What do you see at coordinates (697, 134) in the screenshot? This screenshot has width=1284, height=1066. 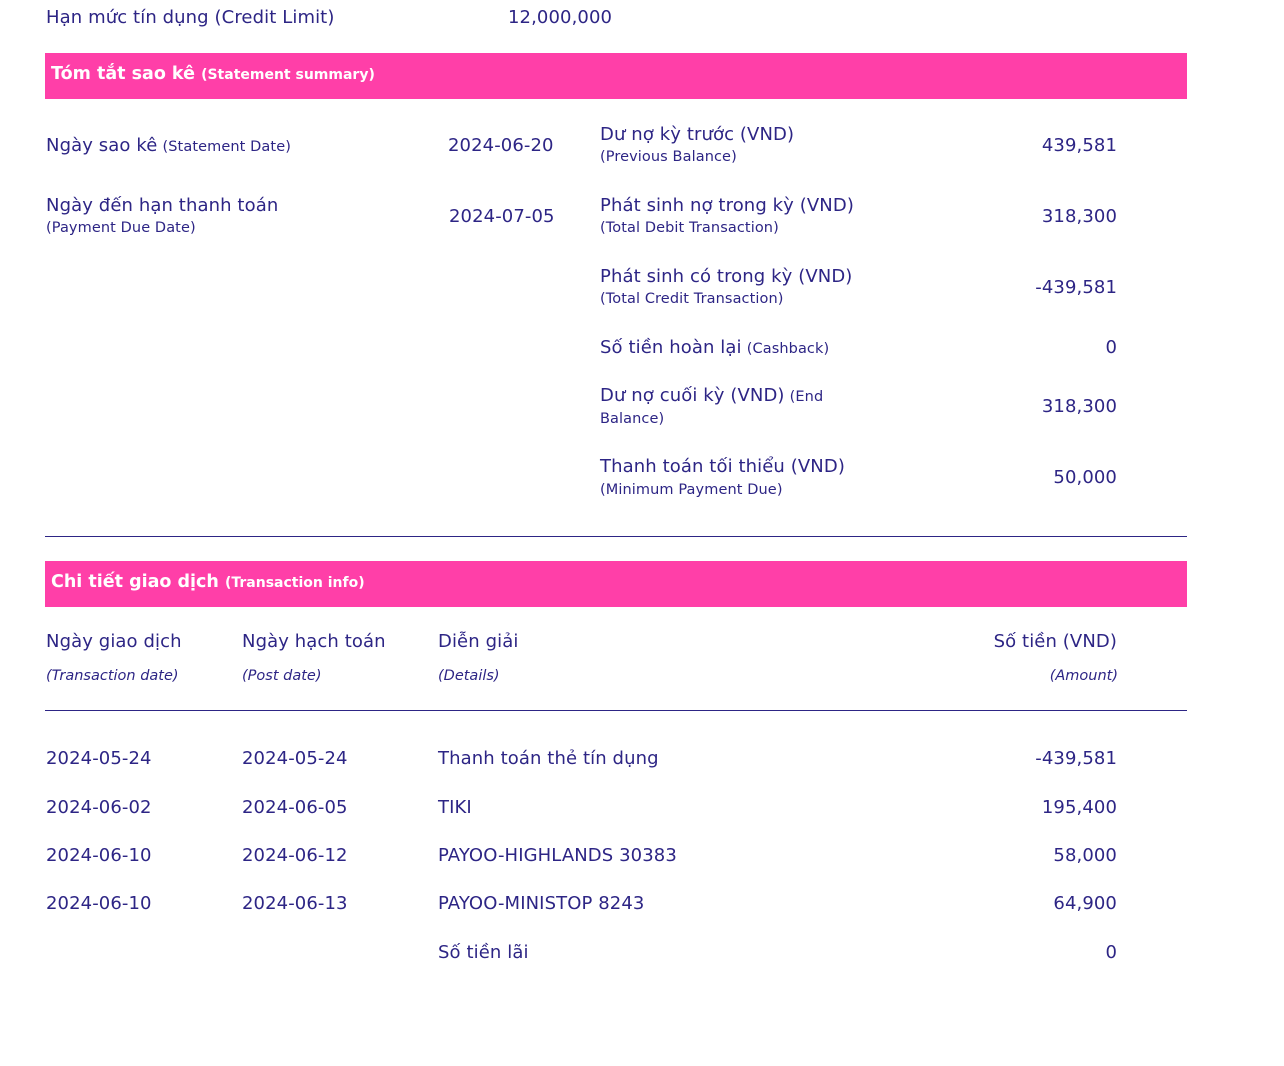 I see `summary-item-label: Dư nợ kỳ trước (VND)` at bounding box center [697, 134].